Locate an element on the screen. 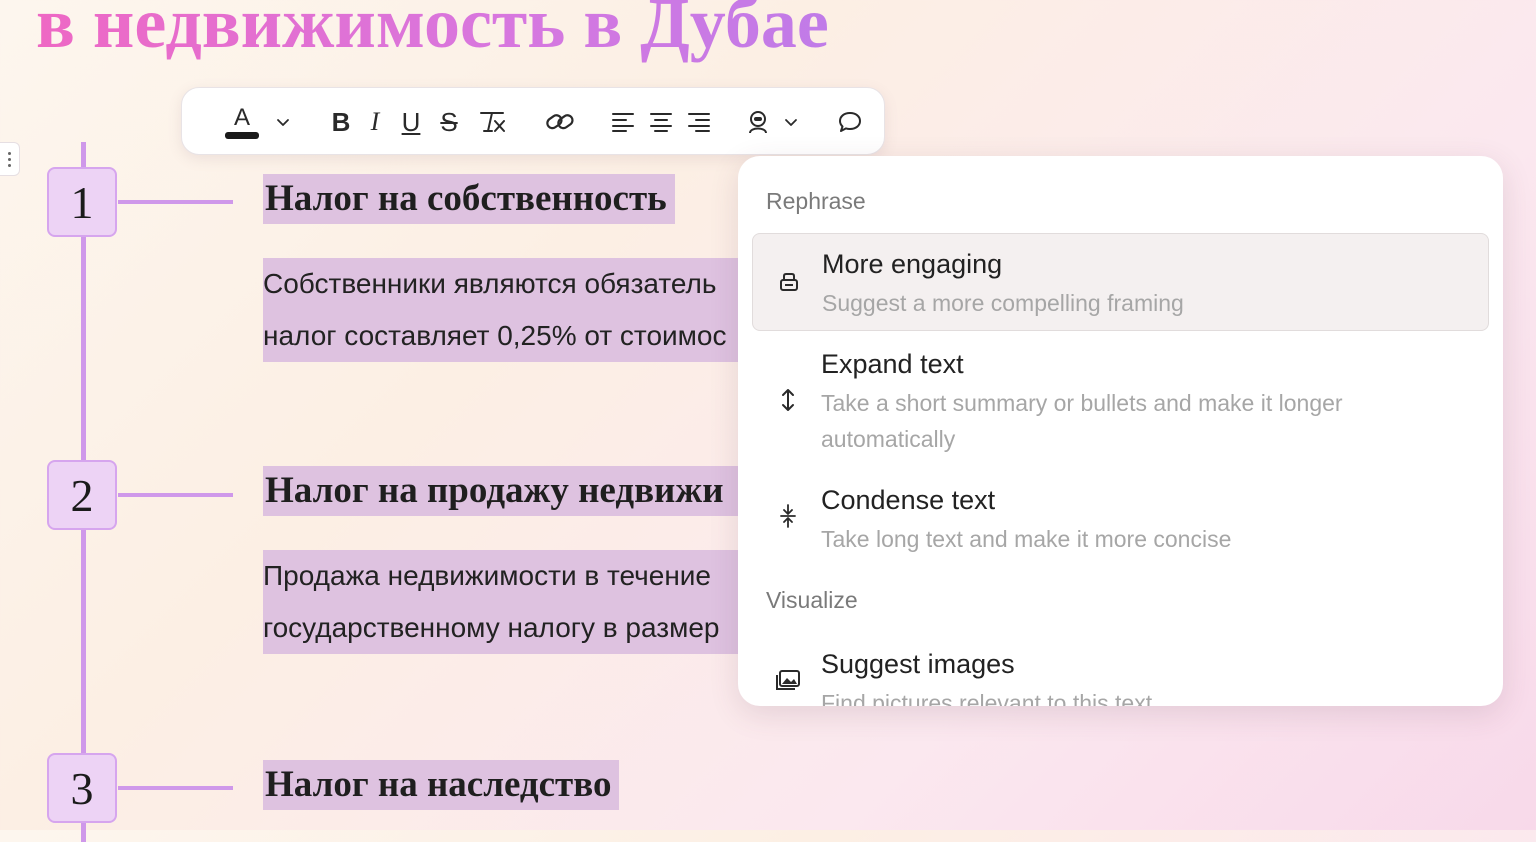 This screenshot has height=842, width=1536. expand-vertical-icon is located at coordinates (788, 400).